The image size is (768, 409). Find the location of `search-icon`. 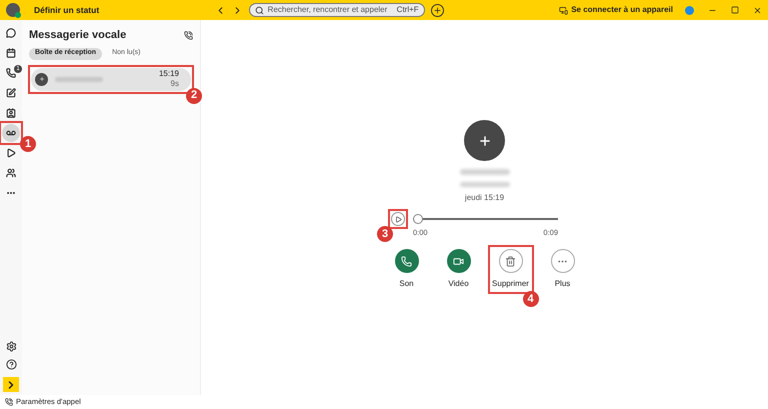

search-icon is located at coordinates (259, 10).